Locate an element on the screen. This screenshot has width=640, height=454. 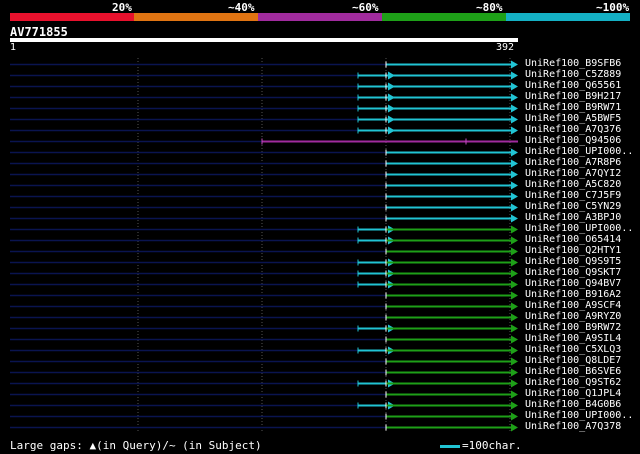
hit-label: UniRef100_B9RW72 is located at coordinates (573, 327).